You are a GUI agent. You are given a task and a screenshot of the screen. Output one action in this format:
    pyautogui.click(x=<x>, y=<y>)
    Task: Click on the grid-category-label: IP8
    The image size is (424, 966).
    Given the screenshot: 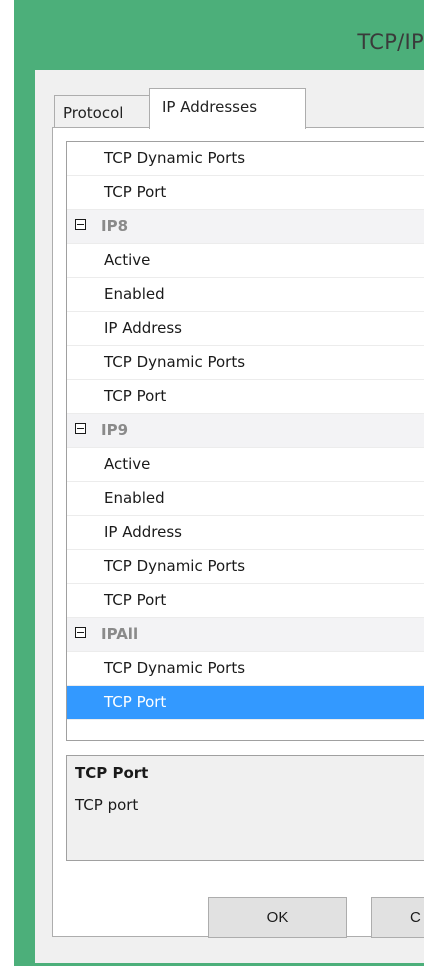 What is the action you would take?
    pyautogui.click(x=115, y=226)
    